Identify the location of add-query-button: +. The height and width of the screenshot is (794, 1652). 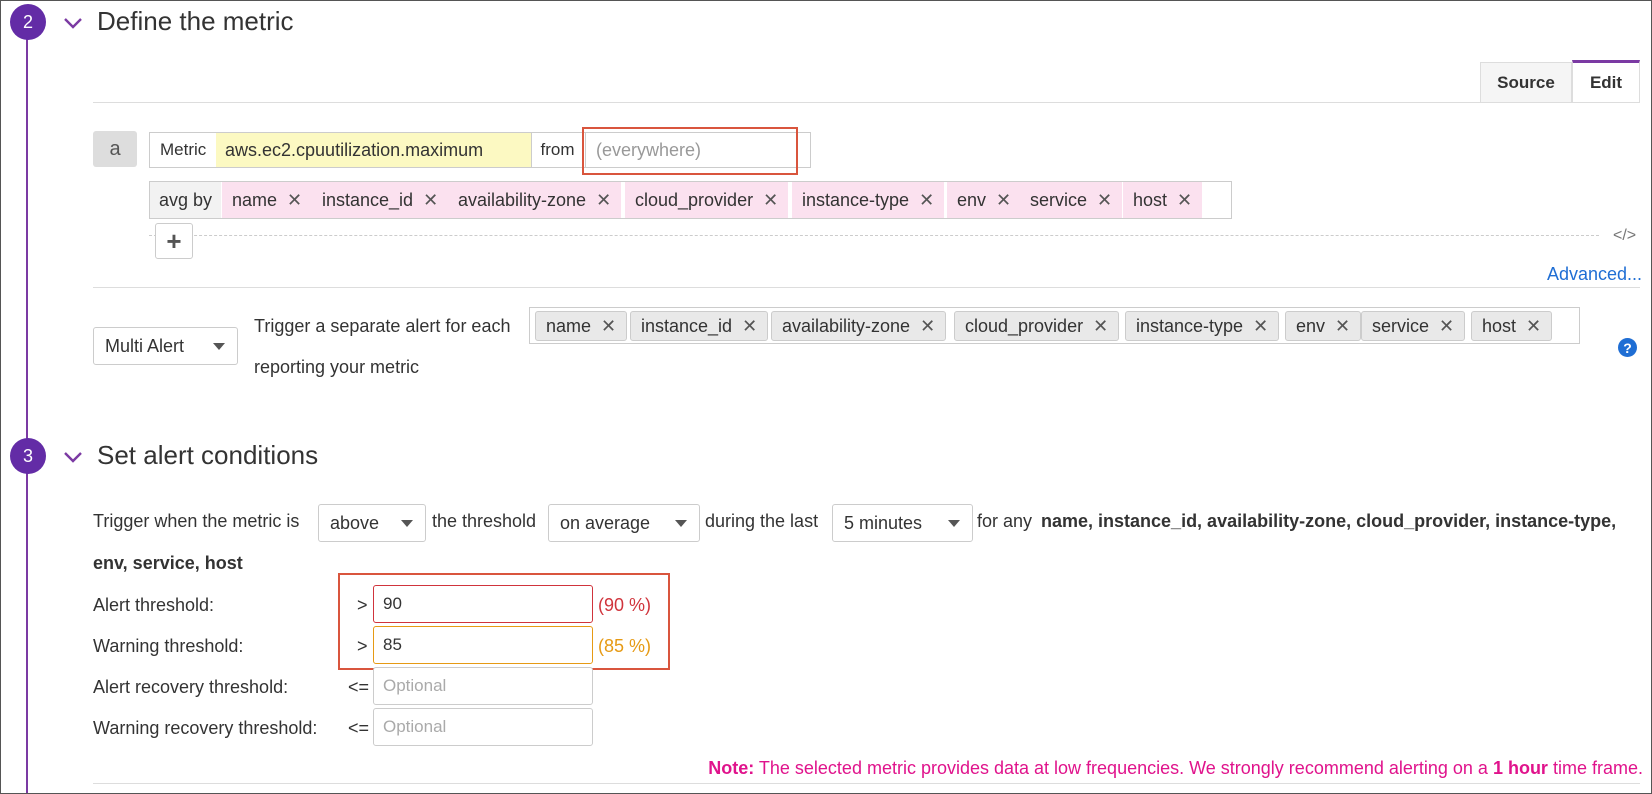
(174, 241).